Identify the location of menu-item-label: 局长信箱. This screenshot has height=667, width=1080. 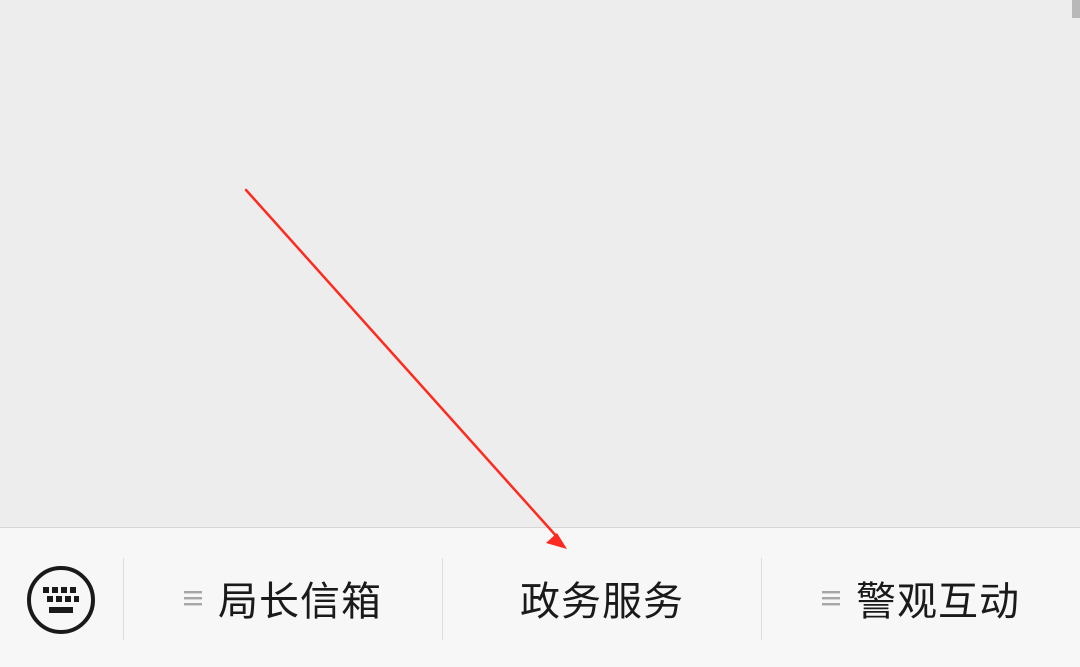
(300, 602).